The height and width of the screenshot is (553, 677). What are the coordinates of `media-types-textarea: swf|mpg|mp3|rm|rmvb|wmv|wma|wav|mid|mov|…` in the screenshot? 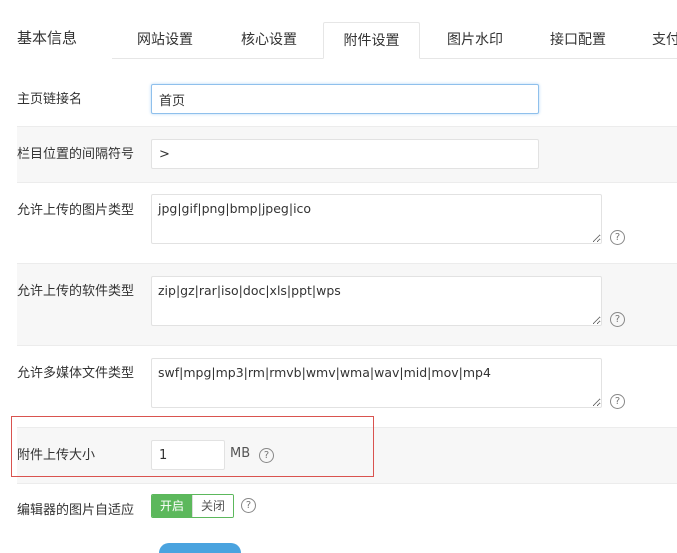 It's located at (376, 383).